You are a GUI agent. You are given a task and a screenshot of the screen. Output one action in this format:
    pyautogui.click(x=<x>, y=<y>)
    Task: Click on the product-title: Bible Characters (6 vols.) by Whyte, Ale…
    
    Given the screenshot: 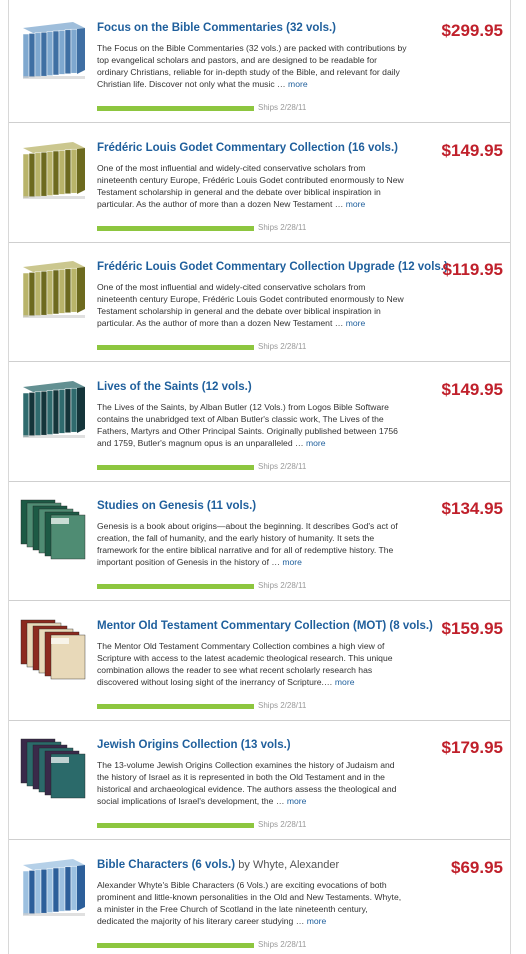 What is the action you would take?
    pyautogui.click(x=262, y=865)
    